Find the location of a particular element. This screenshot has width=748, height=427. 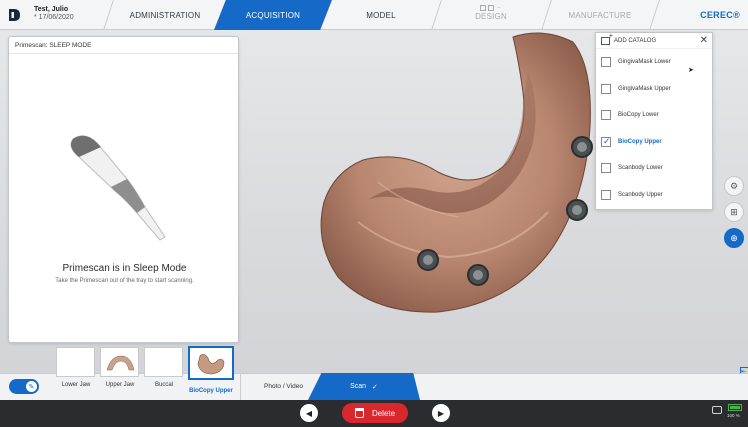

tab-manufacture: MANUFACTURE is located at coordinates (600, 15).